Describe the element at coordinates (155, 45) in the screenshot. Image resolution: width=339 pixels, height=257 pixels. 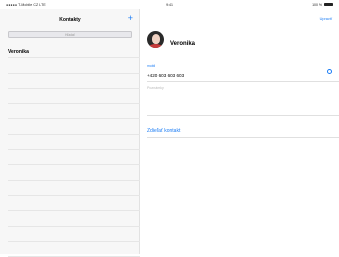
I see `avatar-shirt` at that location.